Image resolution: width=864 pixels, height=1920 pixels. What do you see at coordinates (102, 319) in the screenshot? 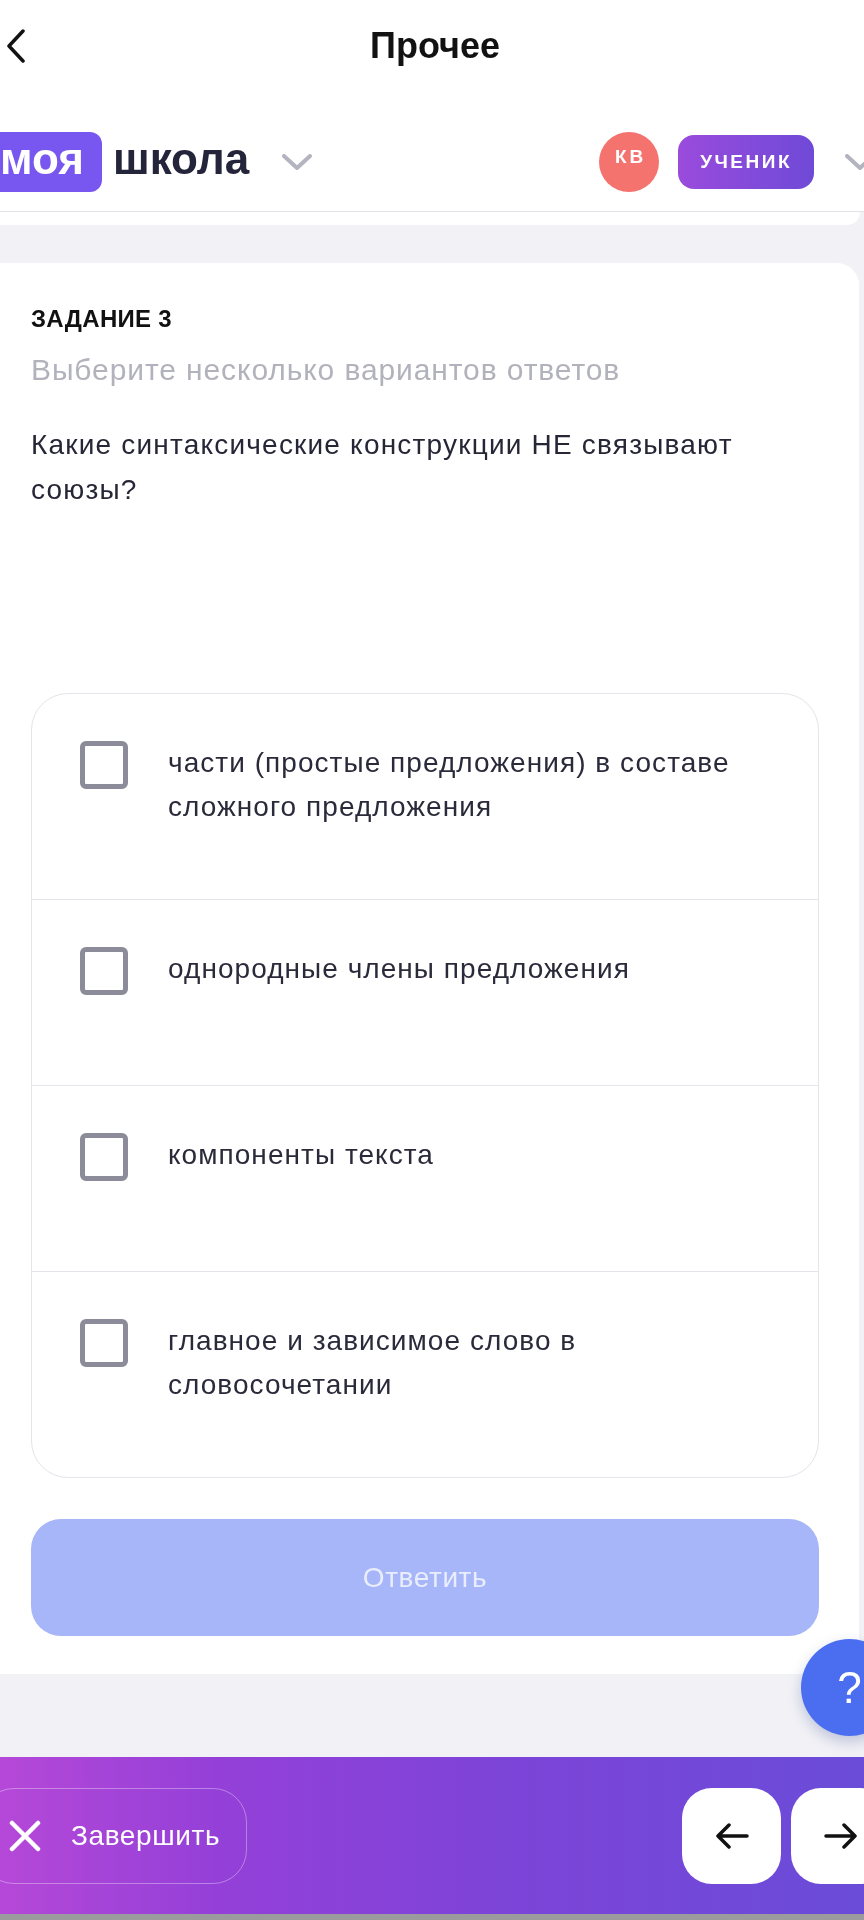
I see `task-heading: ЗАДАНИЕ 3` at bounding box center [102, 319].